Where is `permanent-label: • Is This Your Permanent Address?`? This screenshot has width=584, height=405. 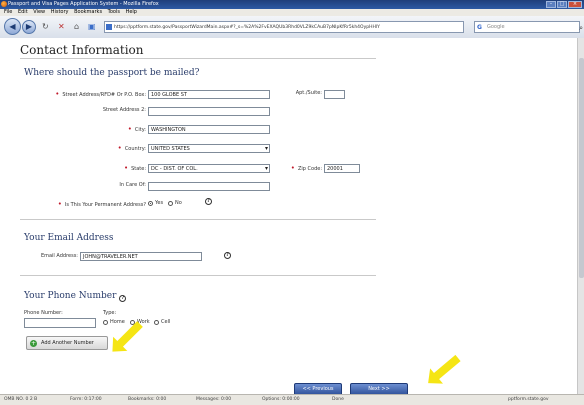
permanent-label: • Is This Your Permanent Address? is located at coordinates (101, 204).